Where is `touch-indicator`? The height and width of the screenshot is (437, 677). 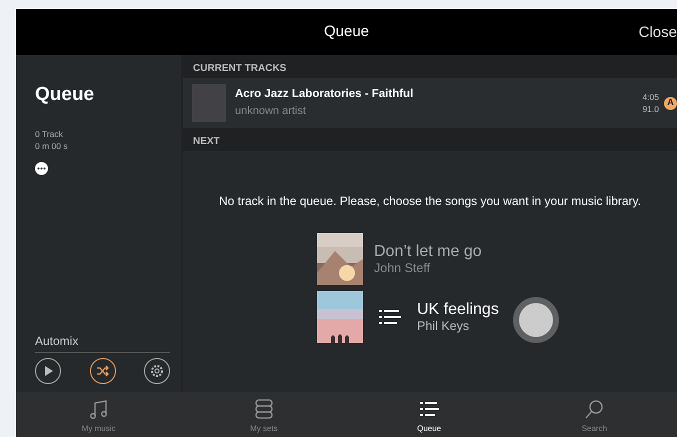 touch-indicator is located at coordinates (536, 320).